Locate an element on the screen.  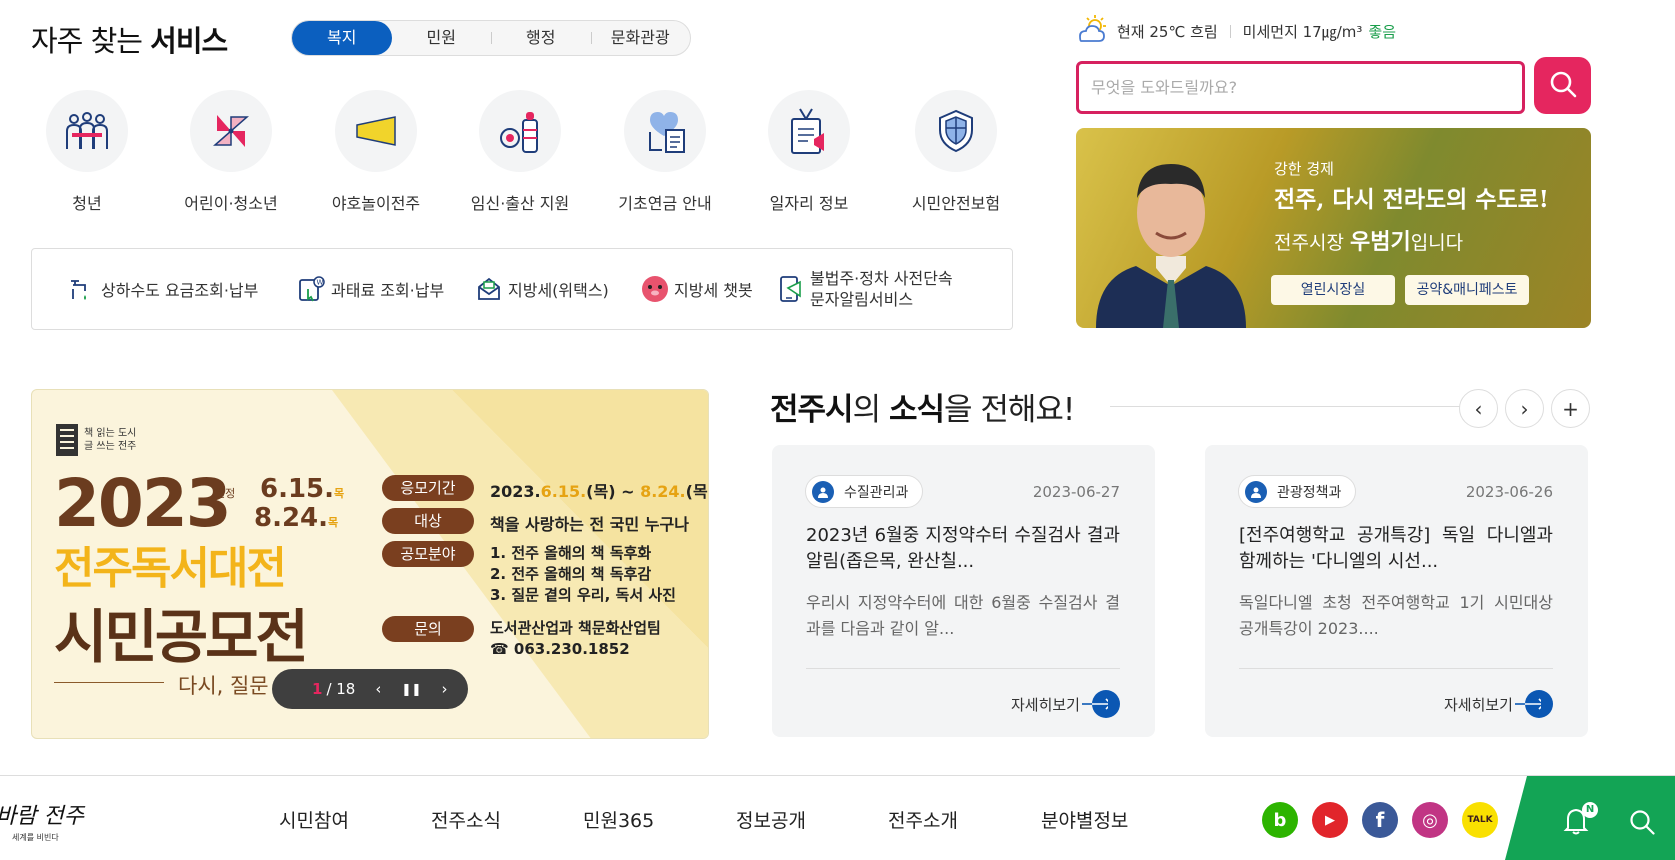
news-more-button: + is located at coordinates (1570, 408).